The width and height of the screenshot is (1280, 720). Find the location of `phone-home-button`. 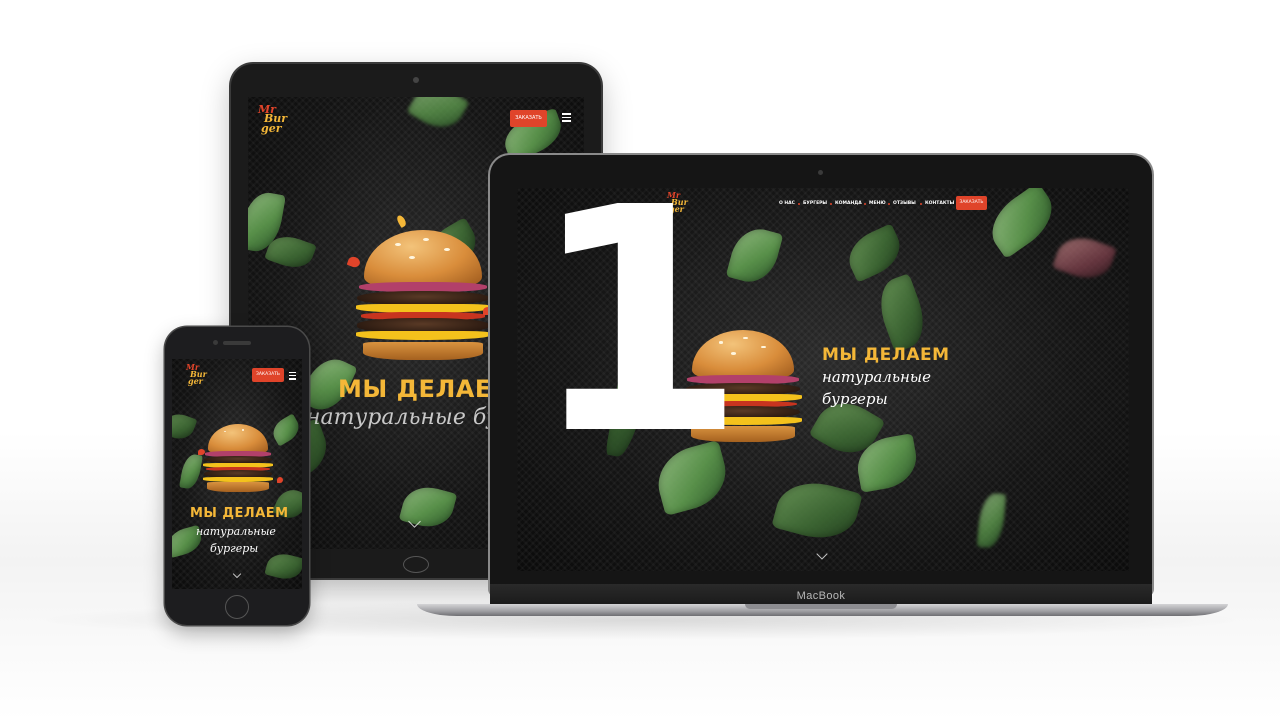

phone-home-button is located at coordinates (237, 607).